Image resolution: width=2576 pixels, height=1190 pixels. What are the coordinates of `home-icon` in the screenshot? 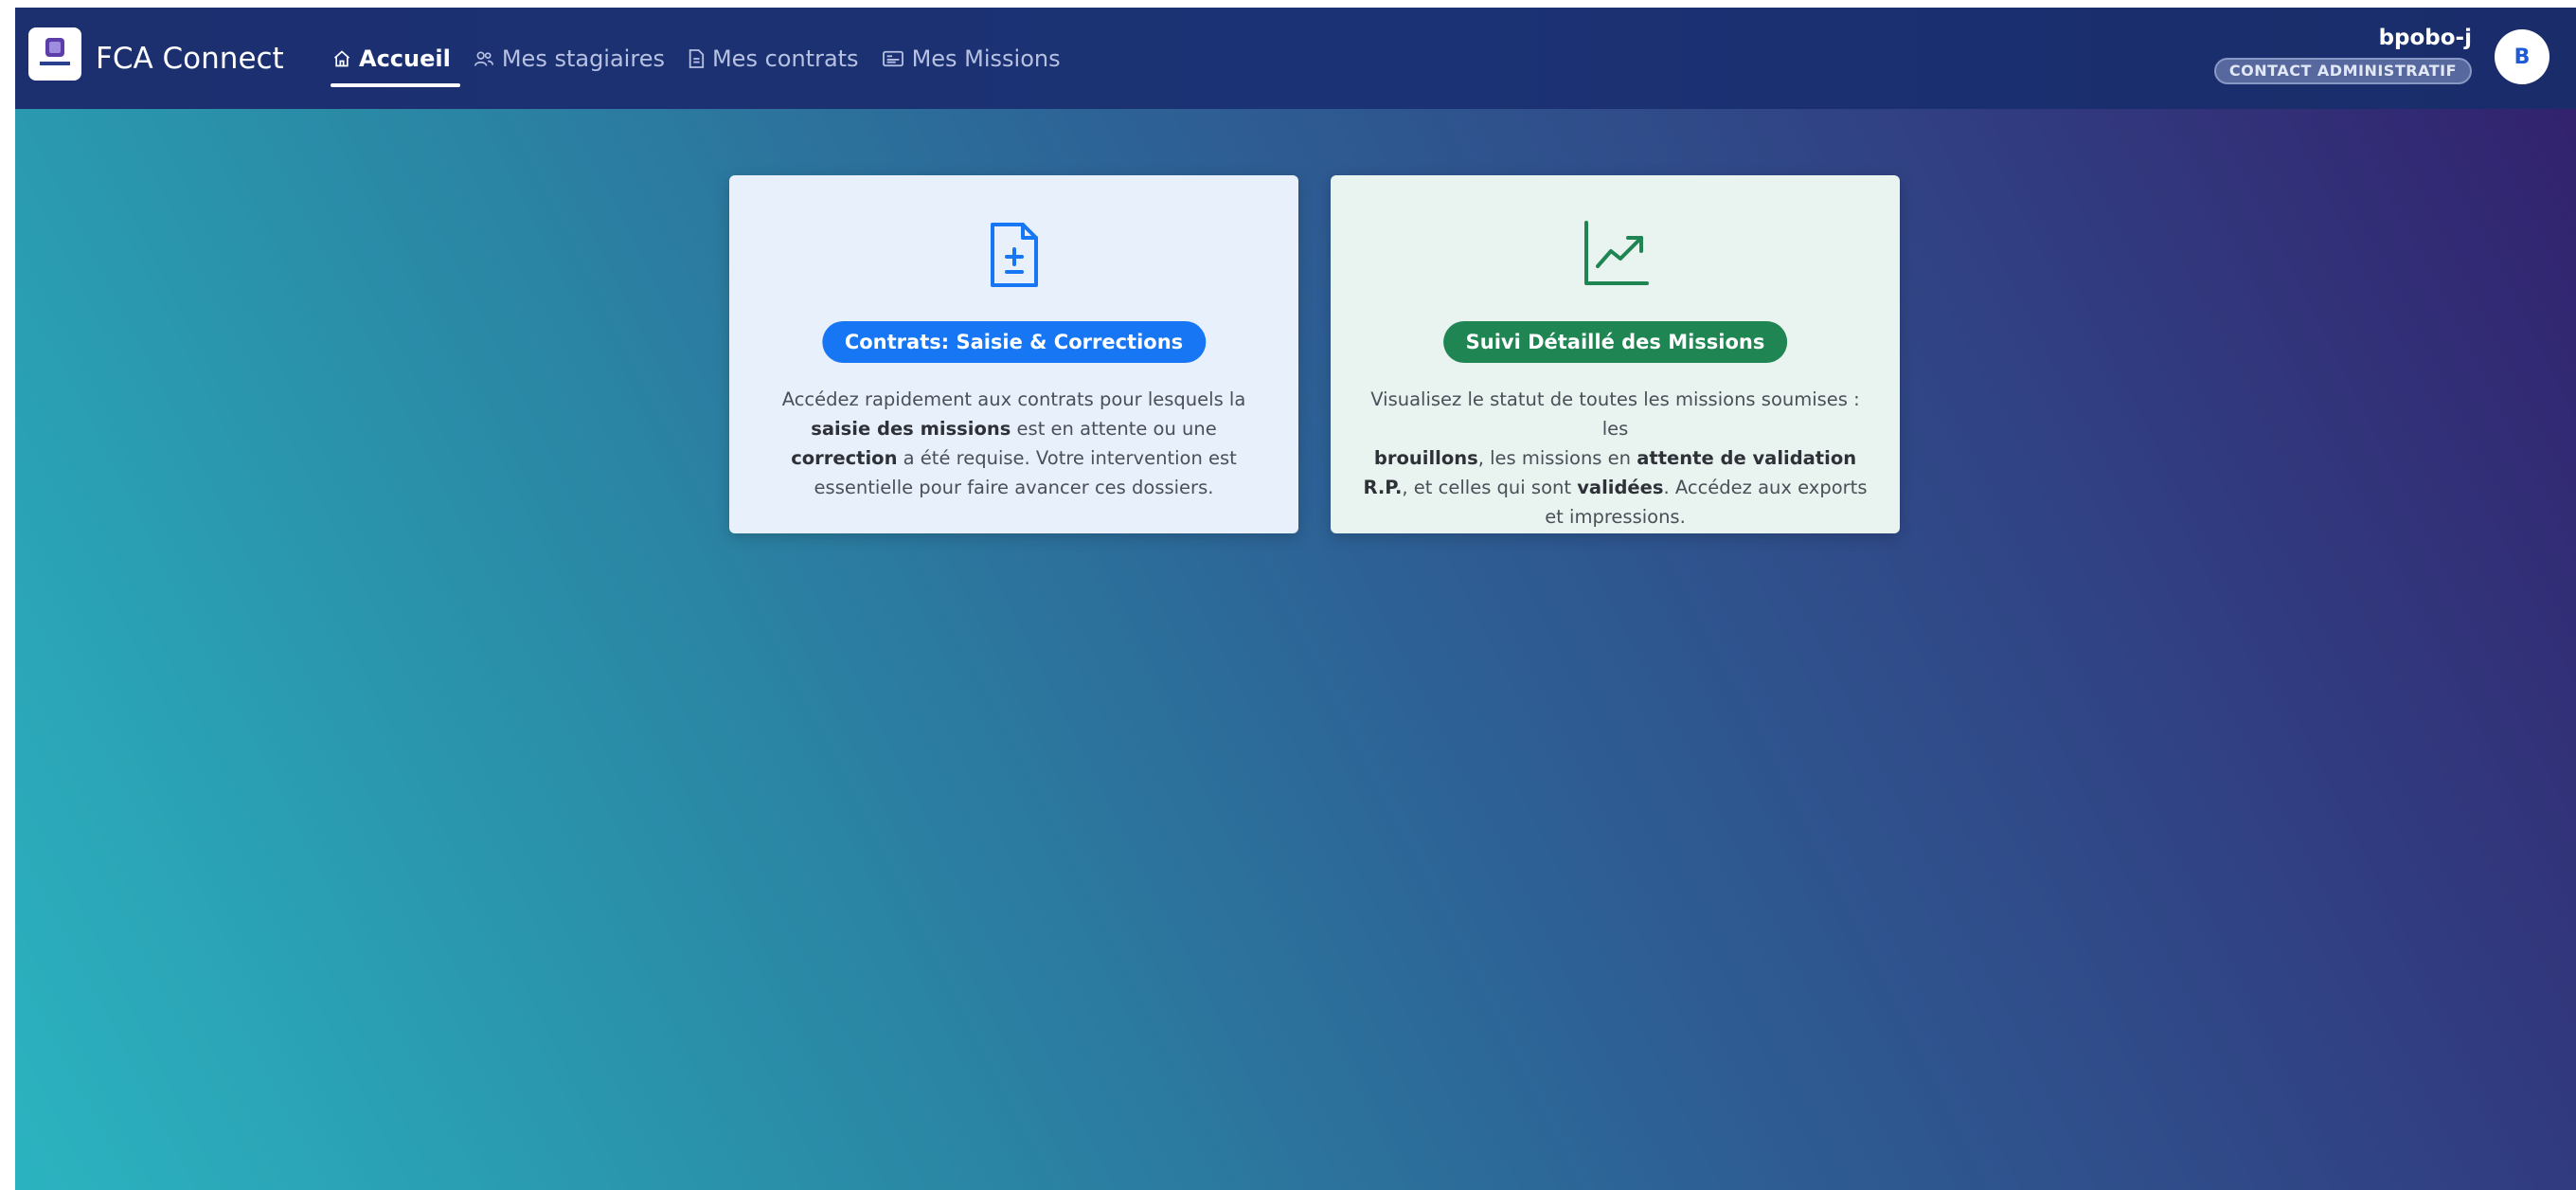 It's located at (341, 58).